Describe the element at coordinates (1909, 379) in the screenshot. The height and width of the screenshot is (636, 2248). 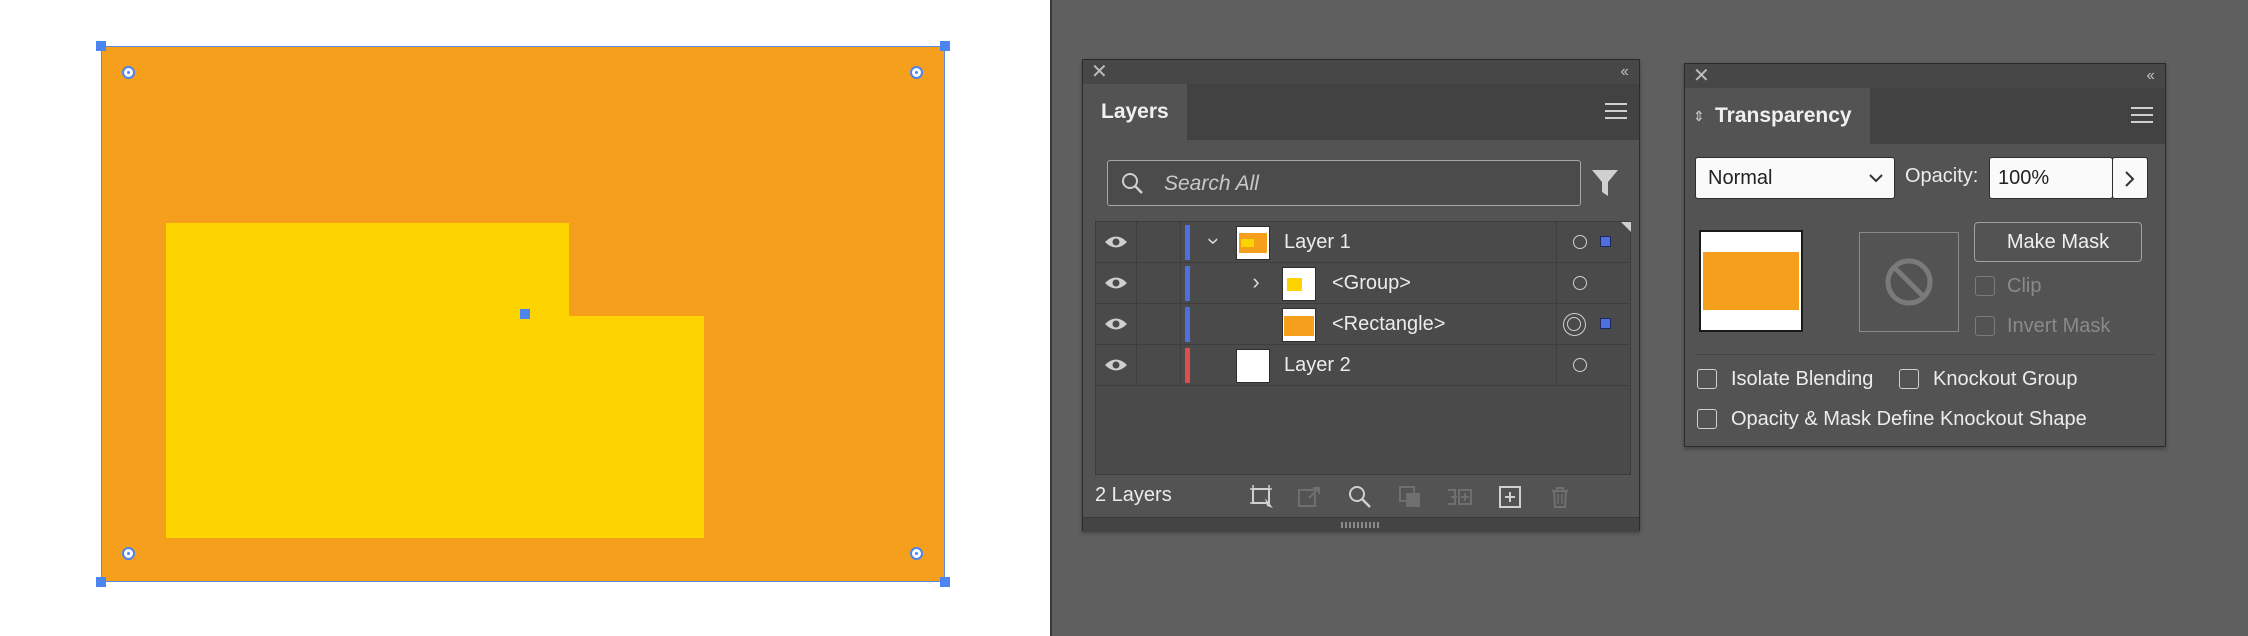
I see `knockout-group-checkbox` at that location.